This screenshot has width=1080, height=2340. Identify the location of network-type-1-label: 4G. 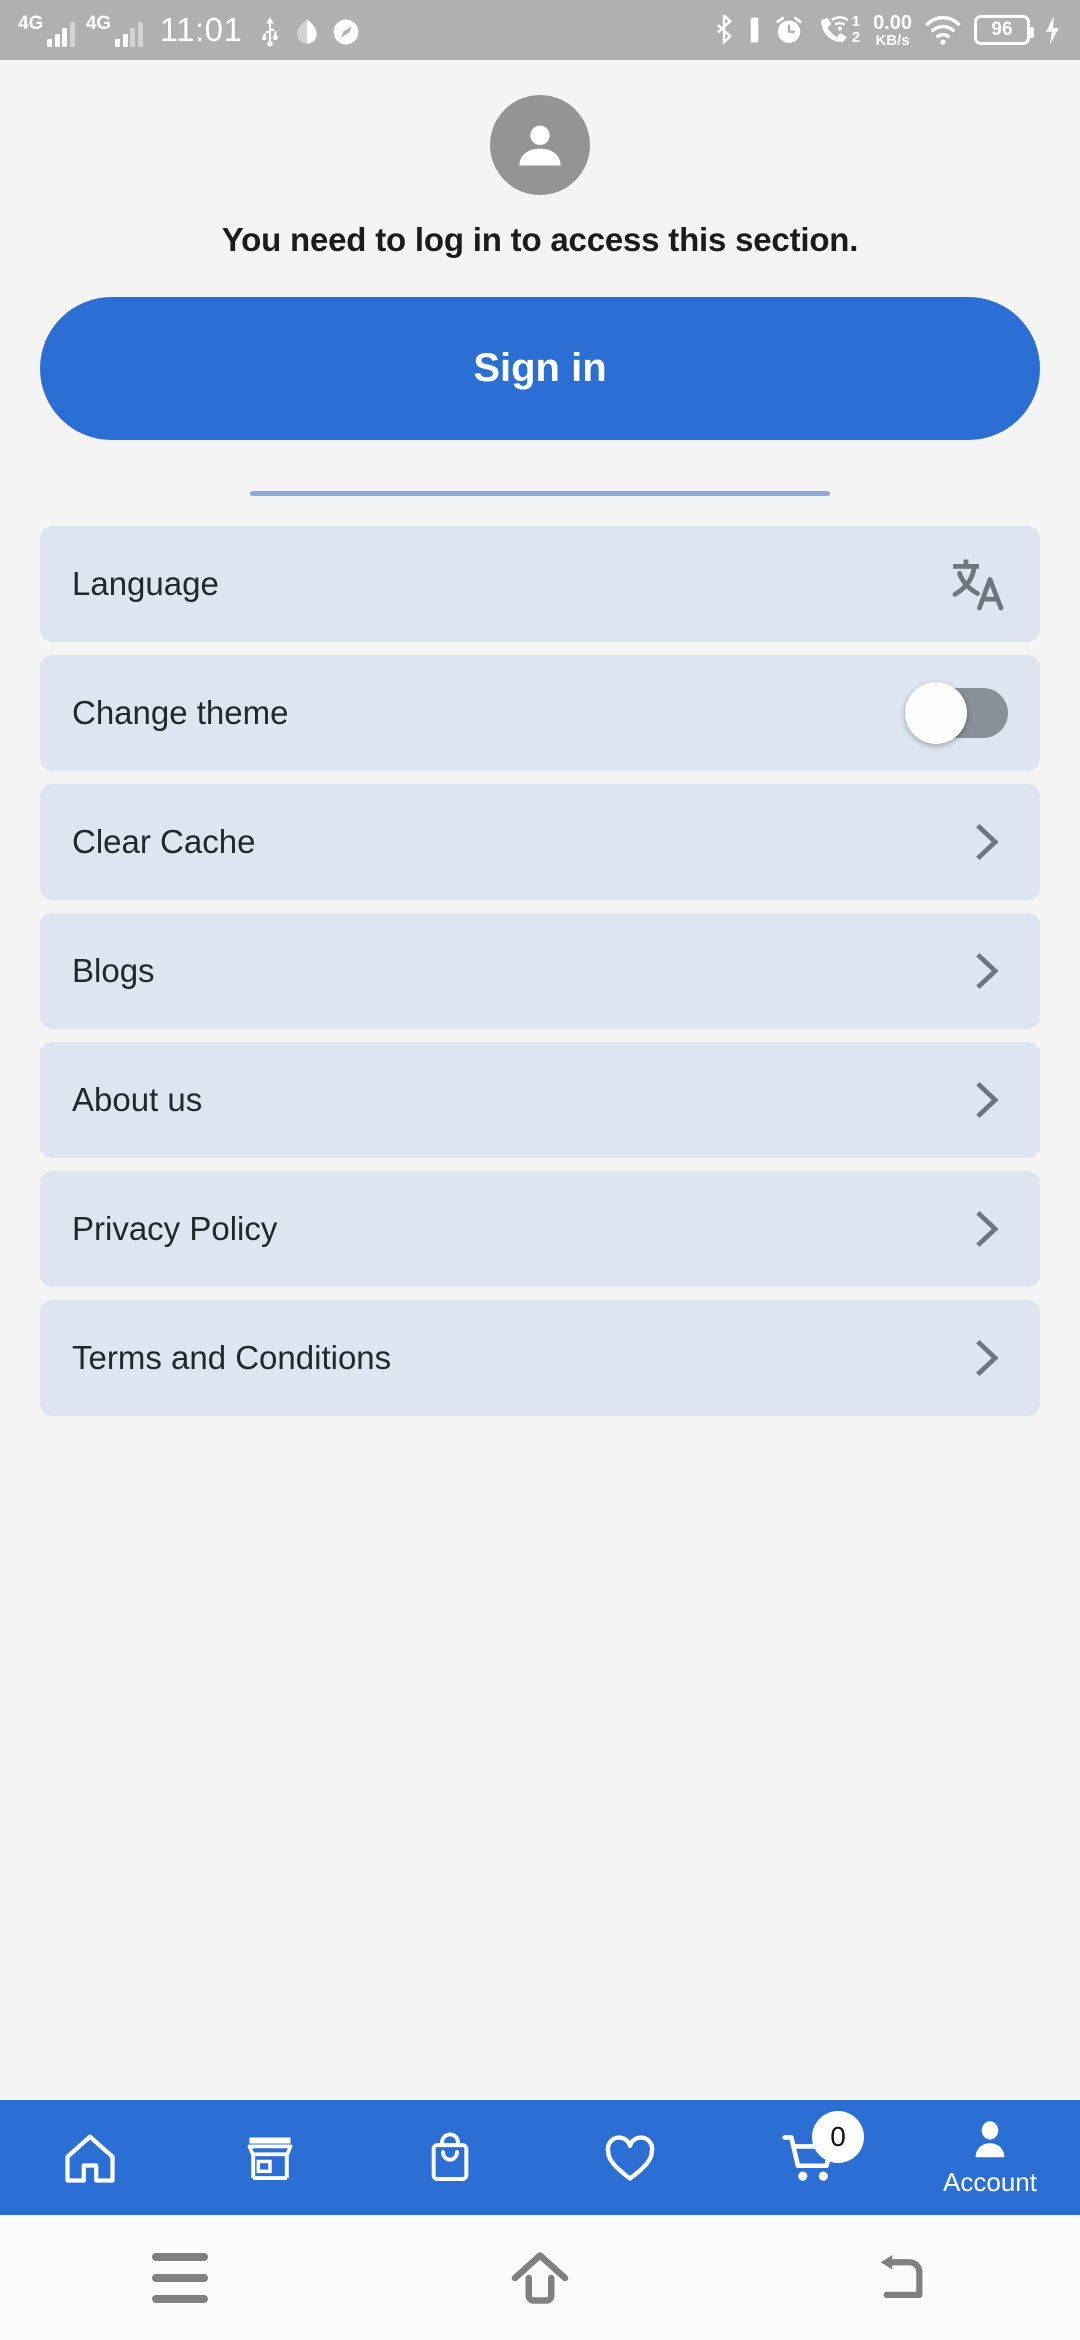
(31, 23).